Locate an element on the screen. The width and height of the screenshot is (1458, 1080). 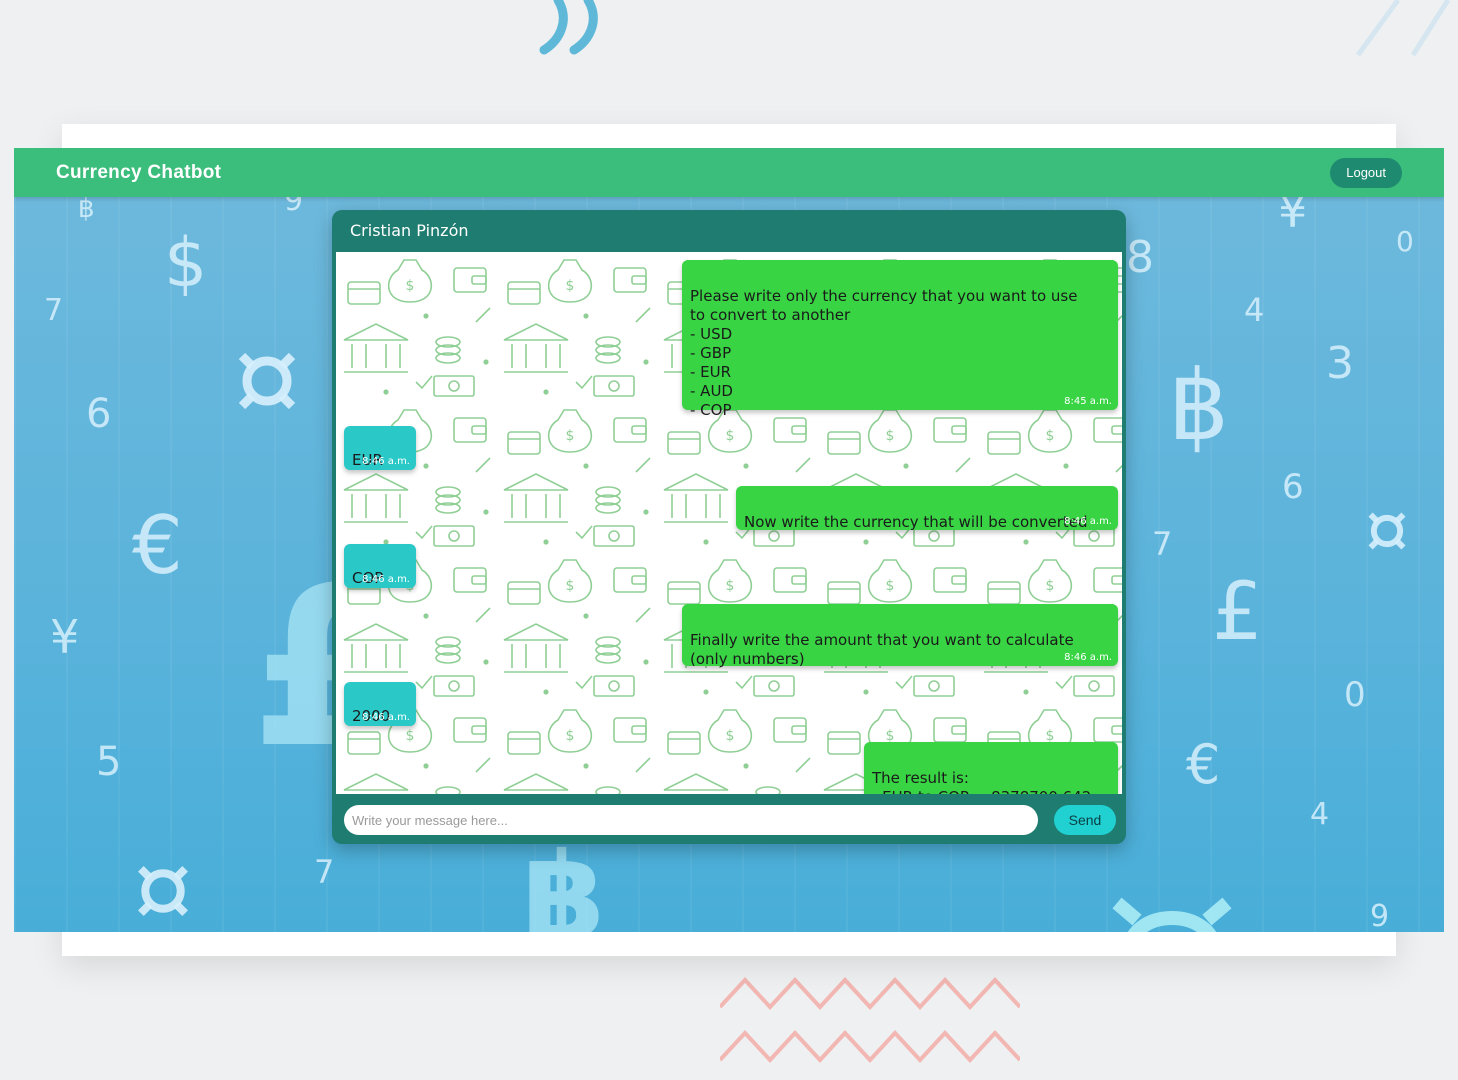
bg-symbol: 5 is located at coordinates (109, 762).